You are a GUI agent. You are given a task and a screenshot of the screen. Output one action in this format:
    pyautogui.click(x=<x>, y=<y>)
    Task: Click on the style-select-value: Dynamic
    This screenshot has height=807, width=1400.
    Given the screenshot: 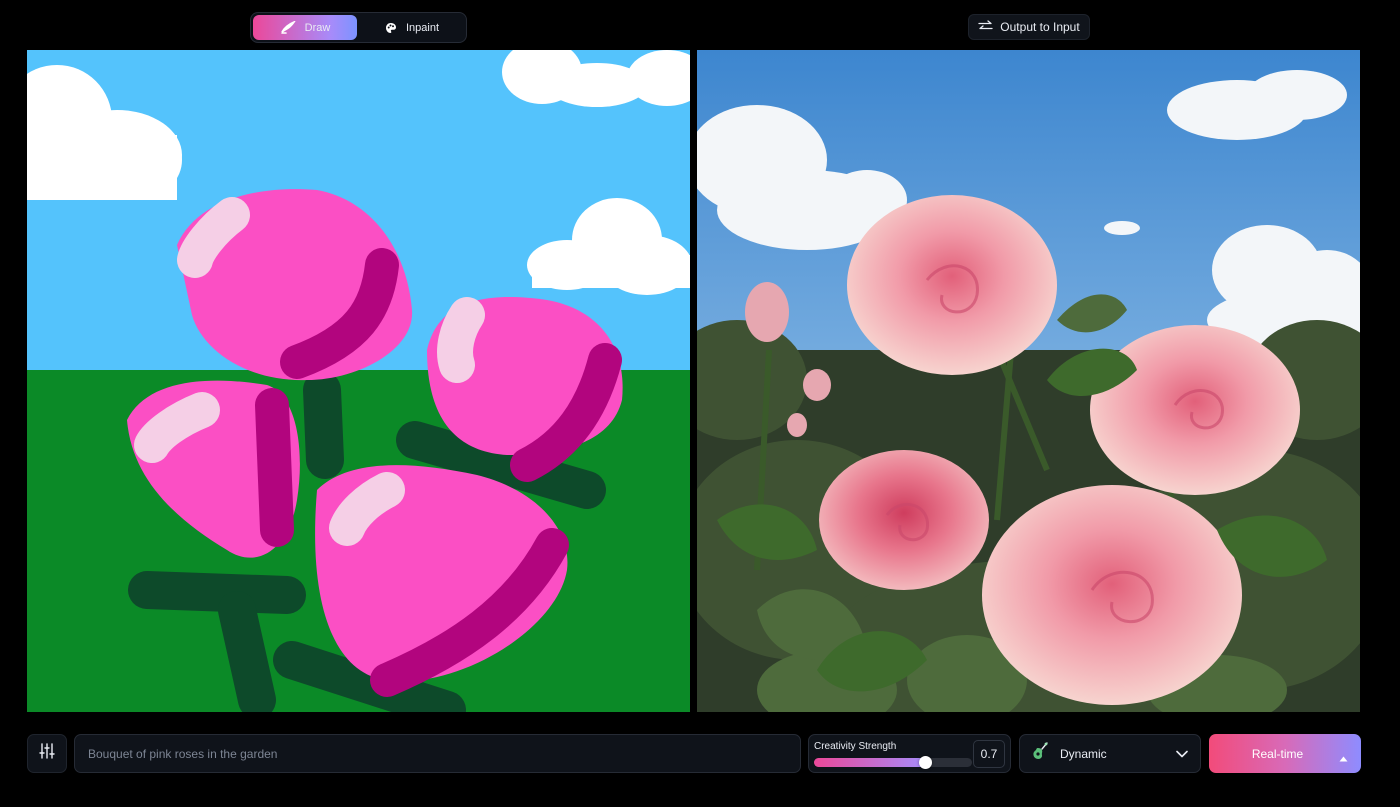 What is the action you would take?
    pyautogui.click(x=1083, y=753)
    